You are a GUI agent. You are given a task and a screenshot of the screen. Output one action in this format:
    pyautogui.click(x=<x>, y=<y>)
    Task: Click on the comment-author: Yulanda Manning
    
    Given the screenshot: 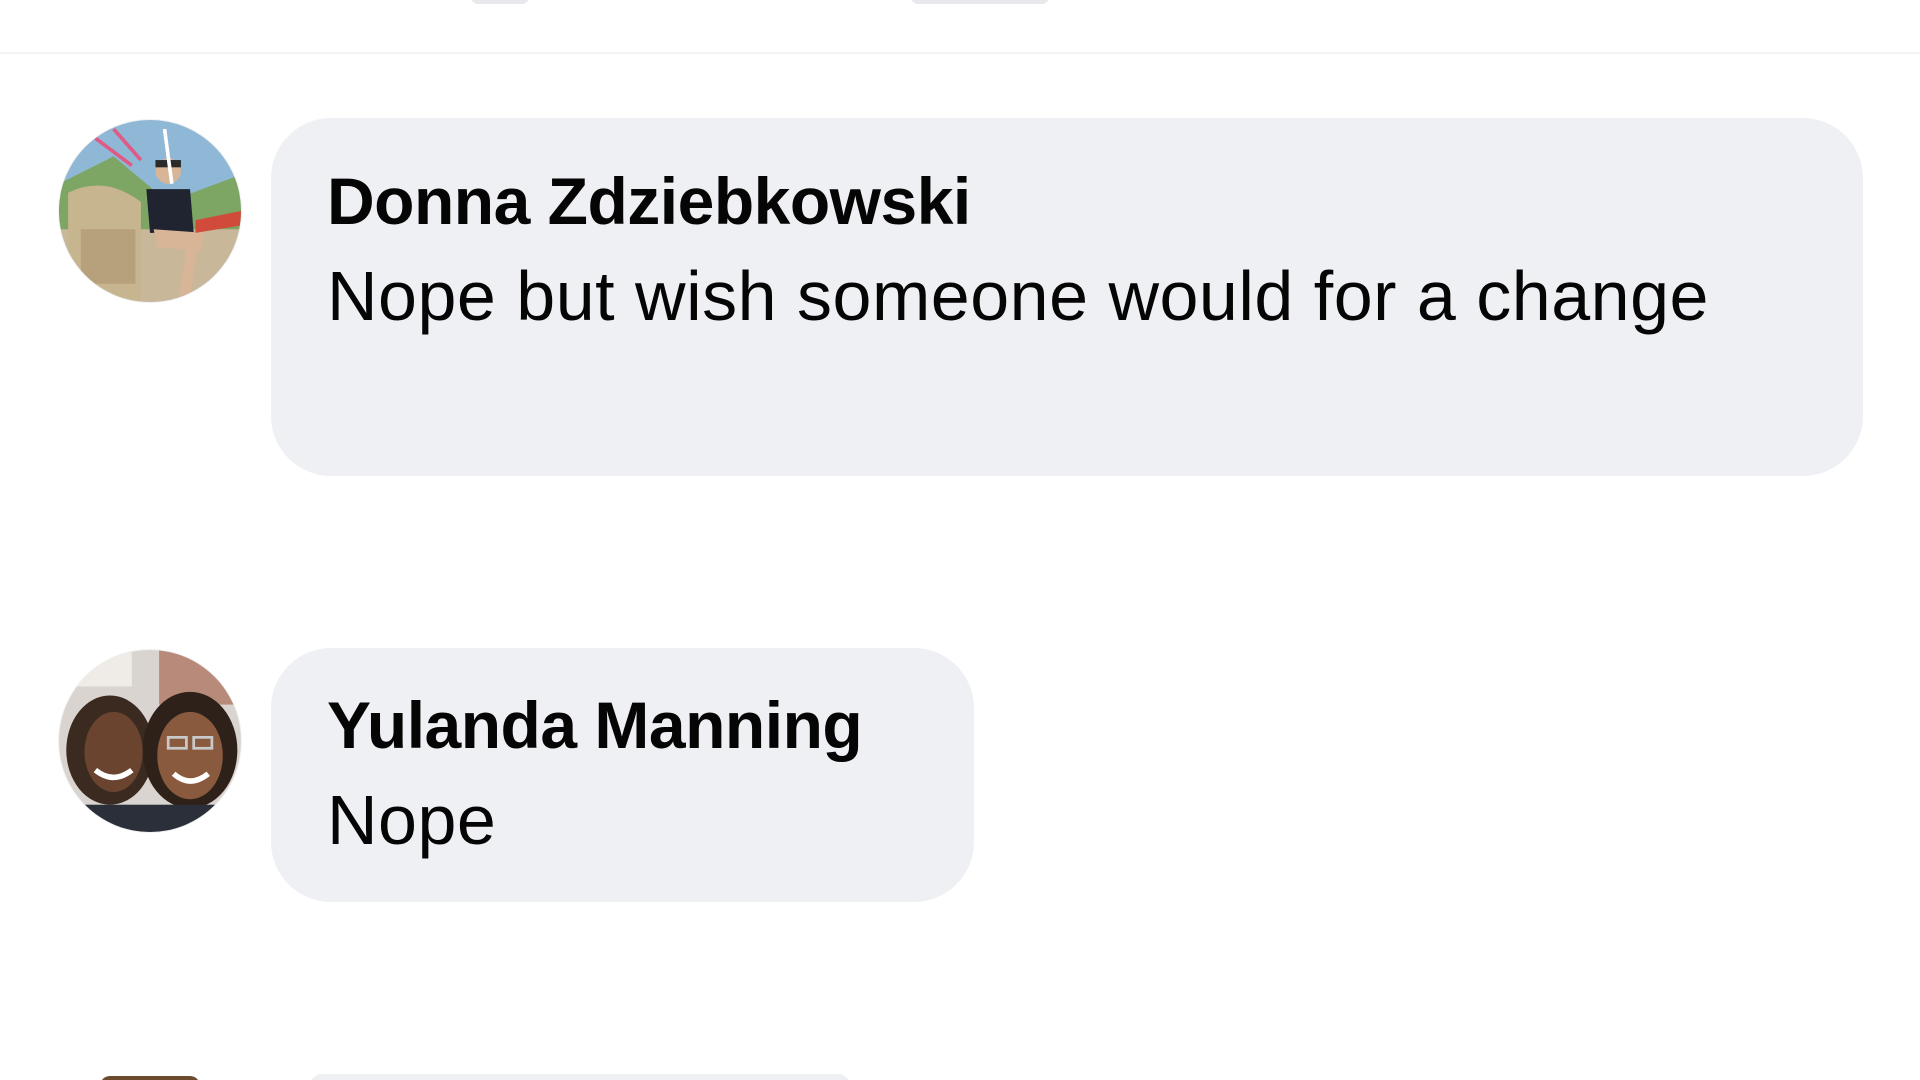 What is the action you would take?
    pyautogui.click(x=622, y=725)
    